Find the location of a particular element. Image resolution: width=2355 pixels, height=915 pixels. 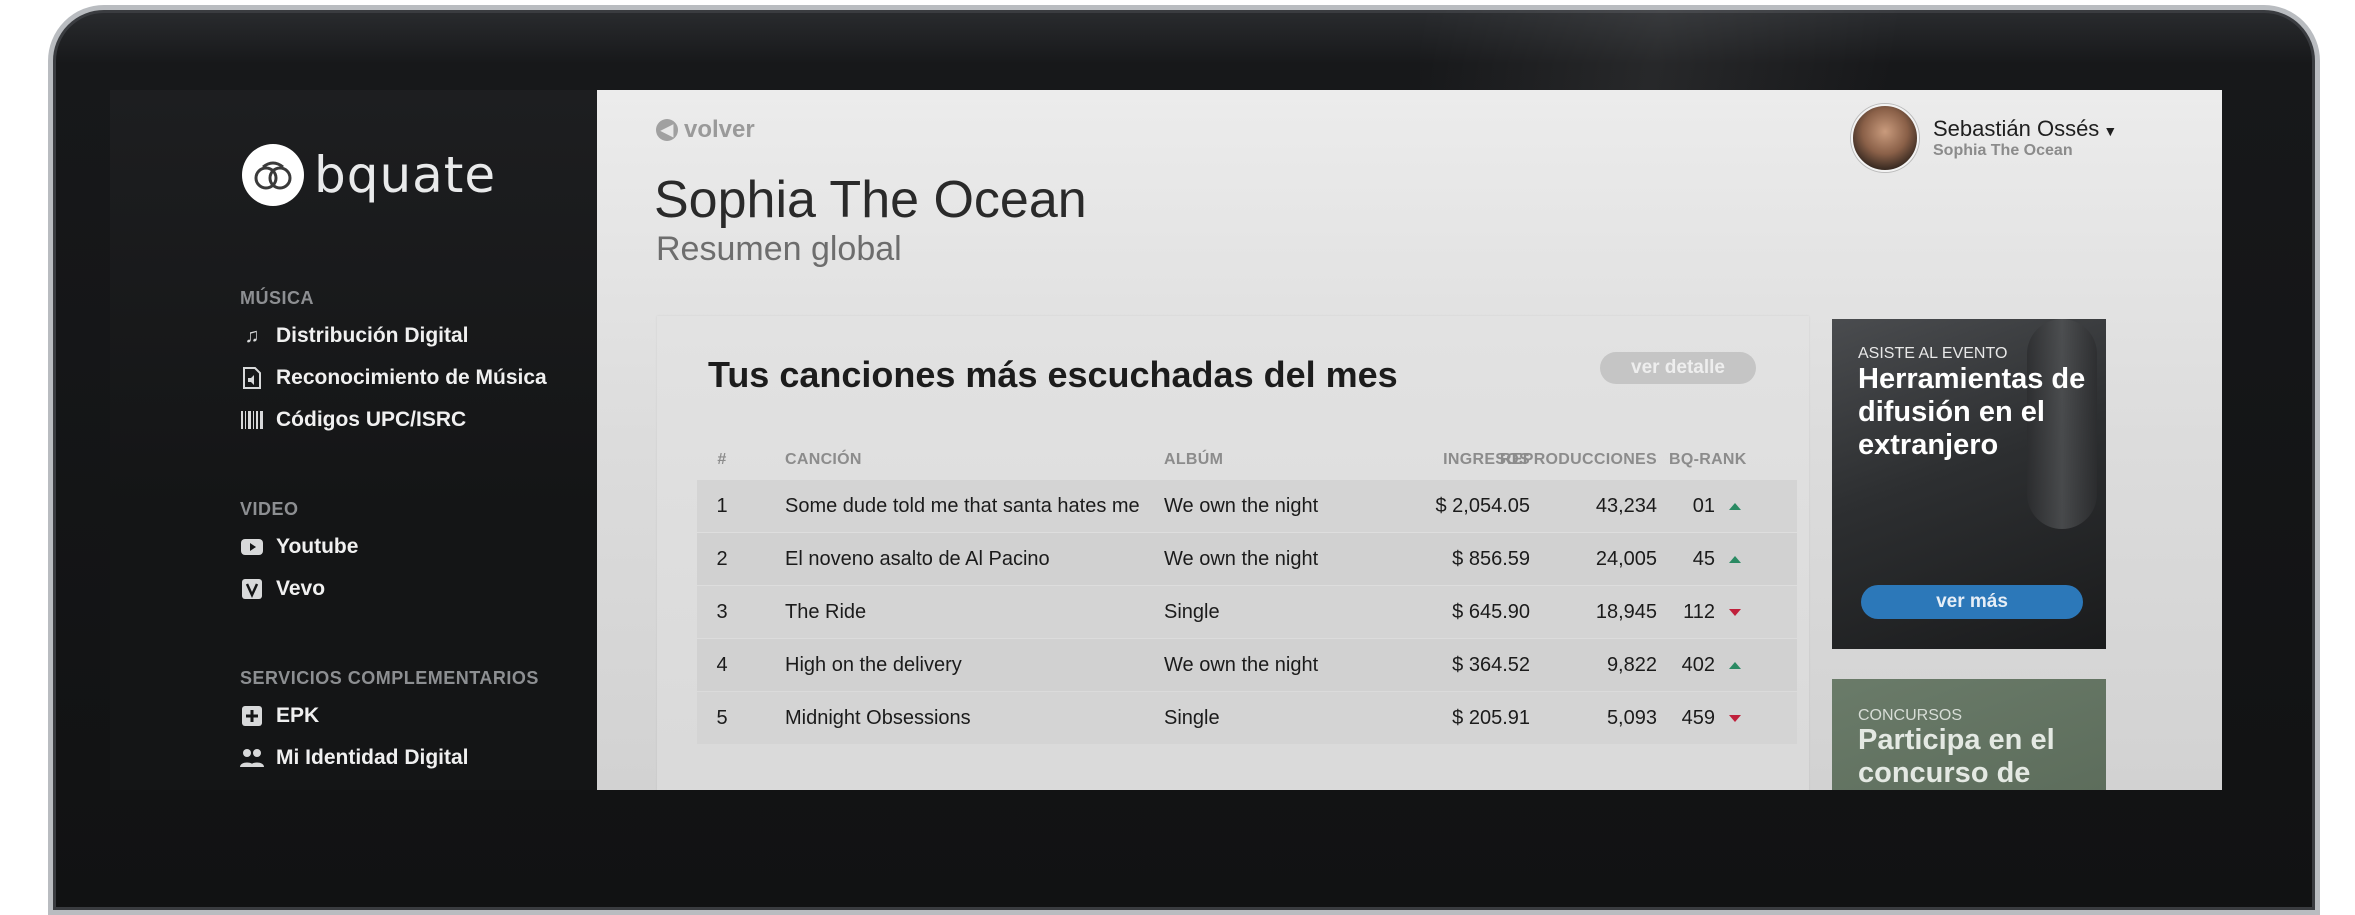

nav-section-video: VIDEO is located at coordinates (269, 509).